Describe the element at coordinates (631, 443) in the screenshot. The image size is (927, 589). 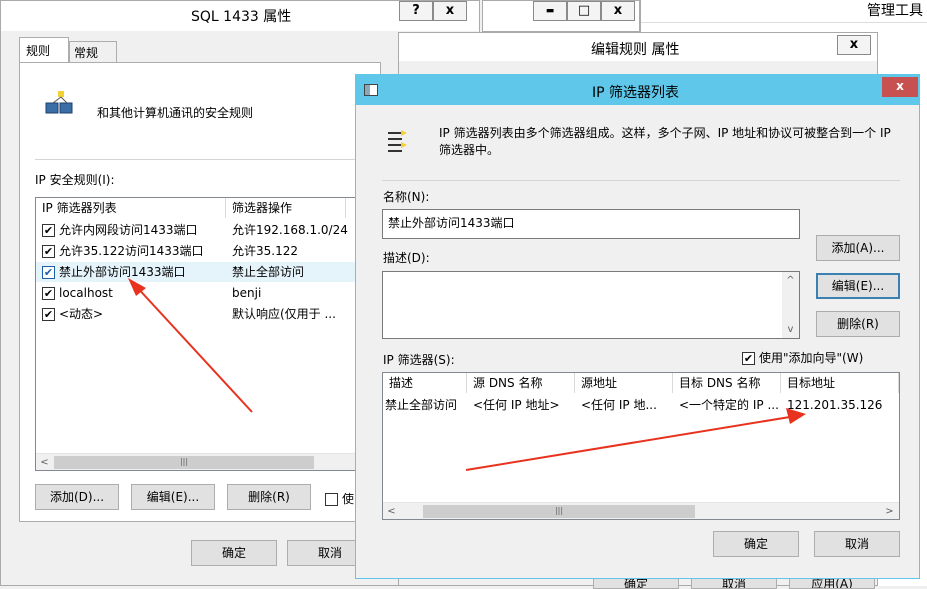
I see `annotation-arrow-right` at that location.